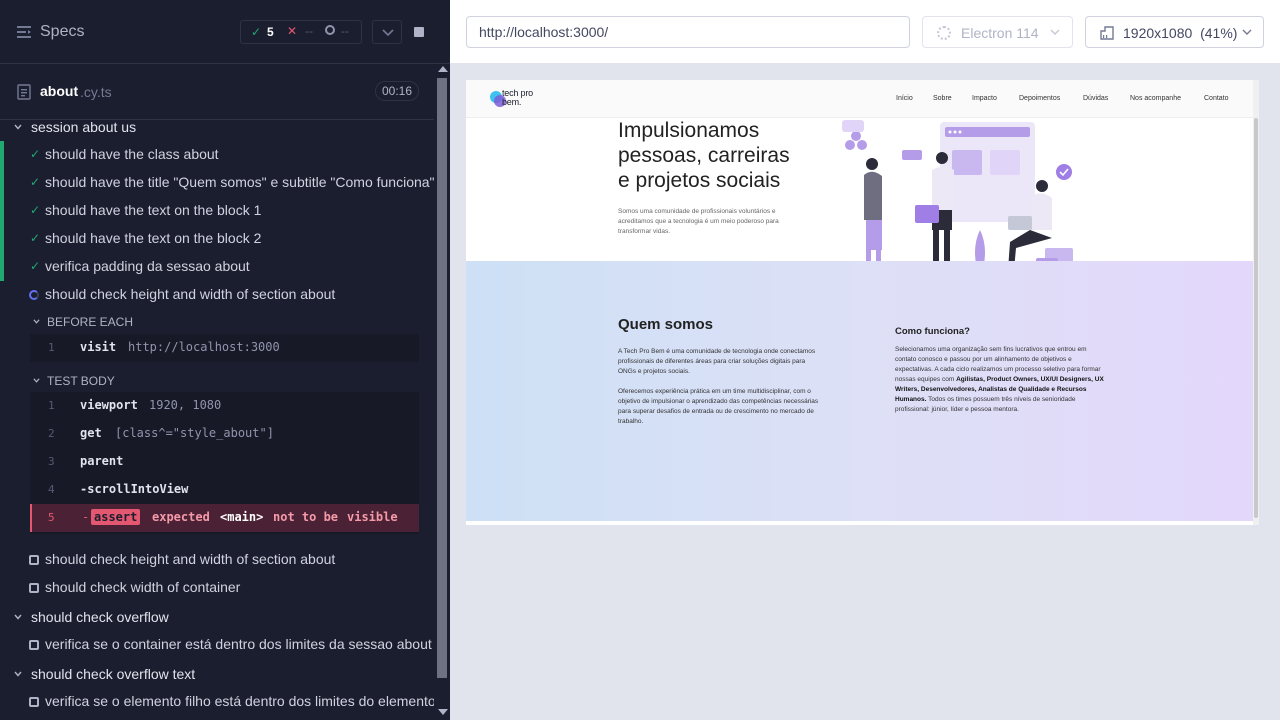  Describe the element at coordinates (512, 102) in the screenshot. I see `logo-line-2: bem.` at that location.